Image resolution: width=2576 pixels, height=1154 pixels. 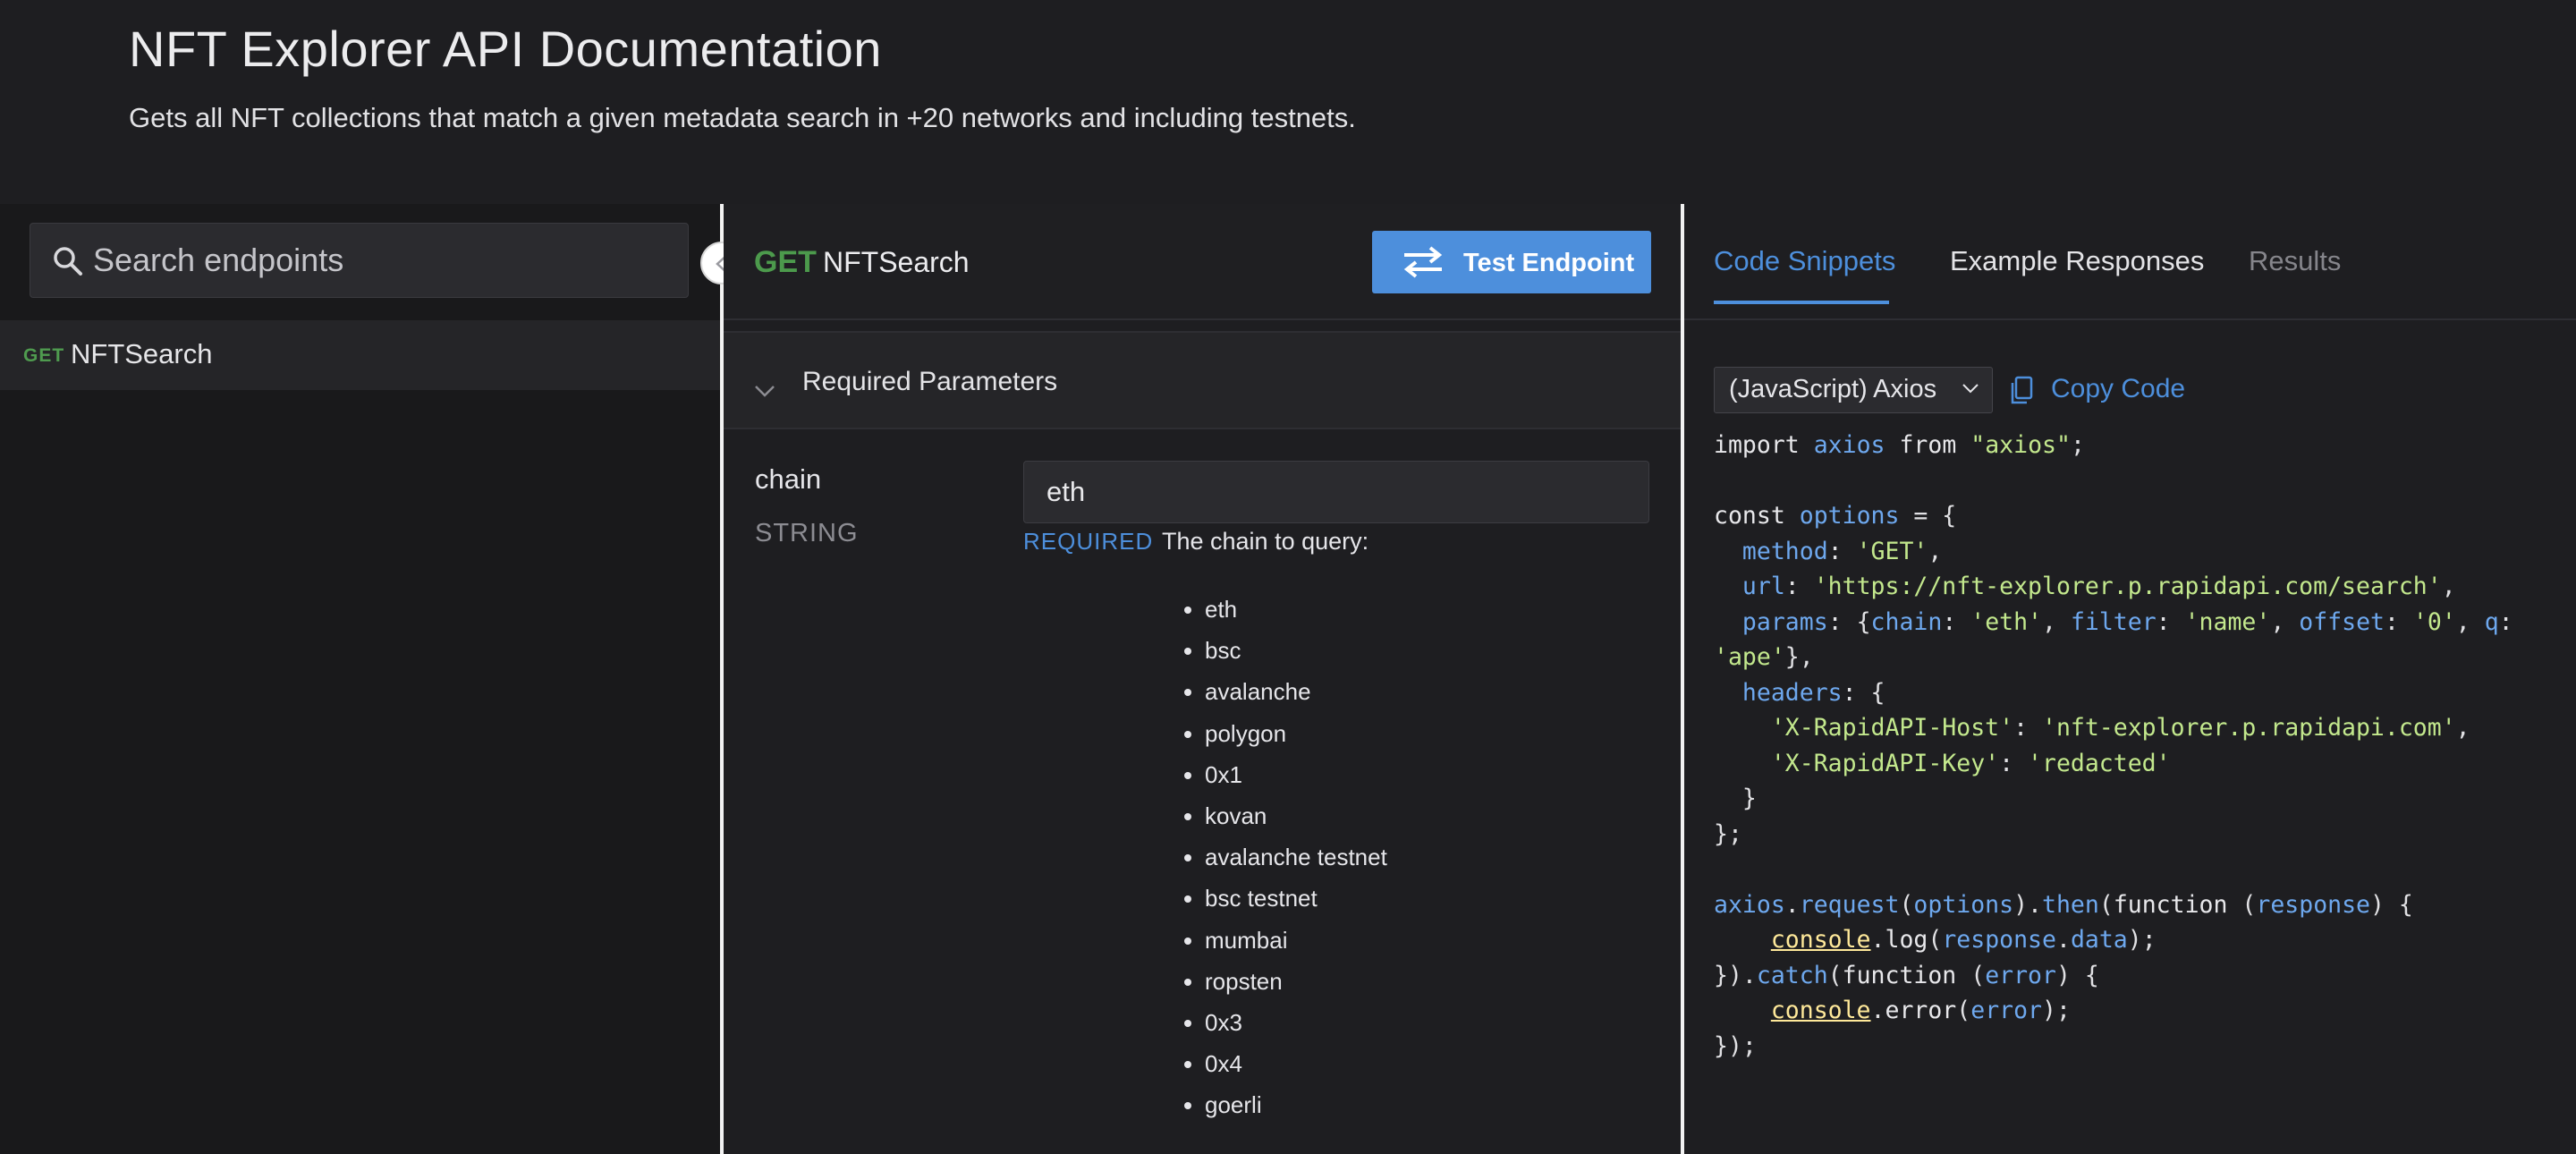 I want to click on active-tab-indicator, so click(x=1801, y=302).